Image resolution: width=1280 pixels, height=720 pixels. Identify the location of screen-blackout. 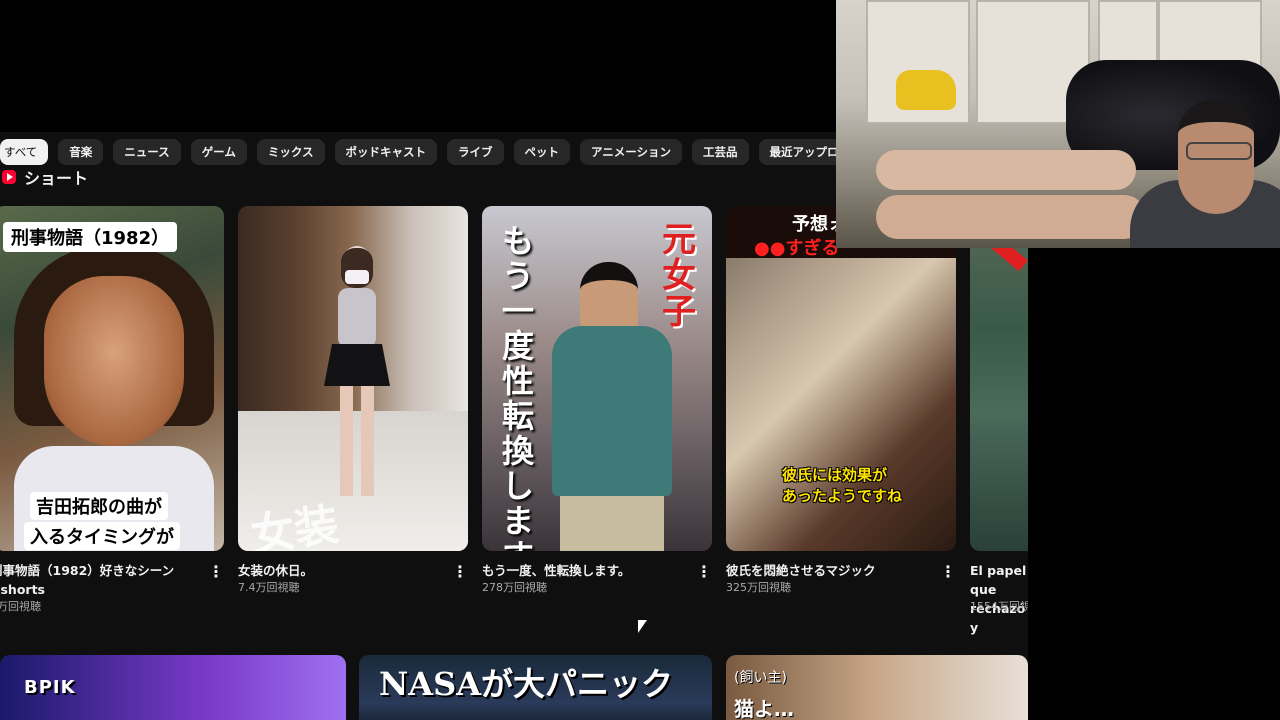
(1154, 484).